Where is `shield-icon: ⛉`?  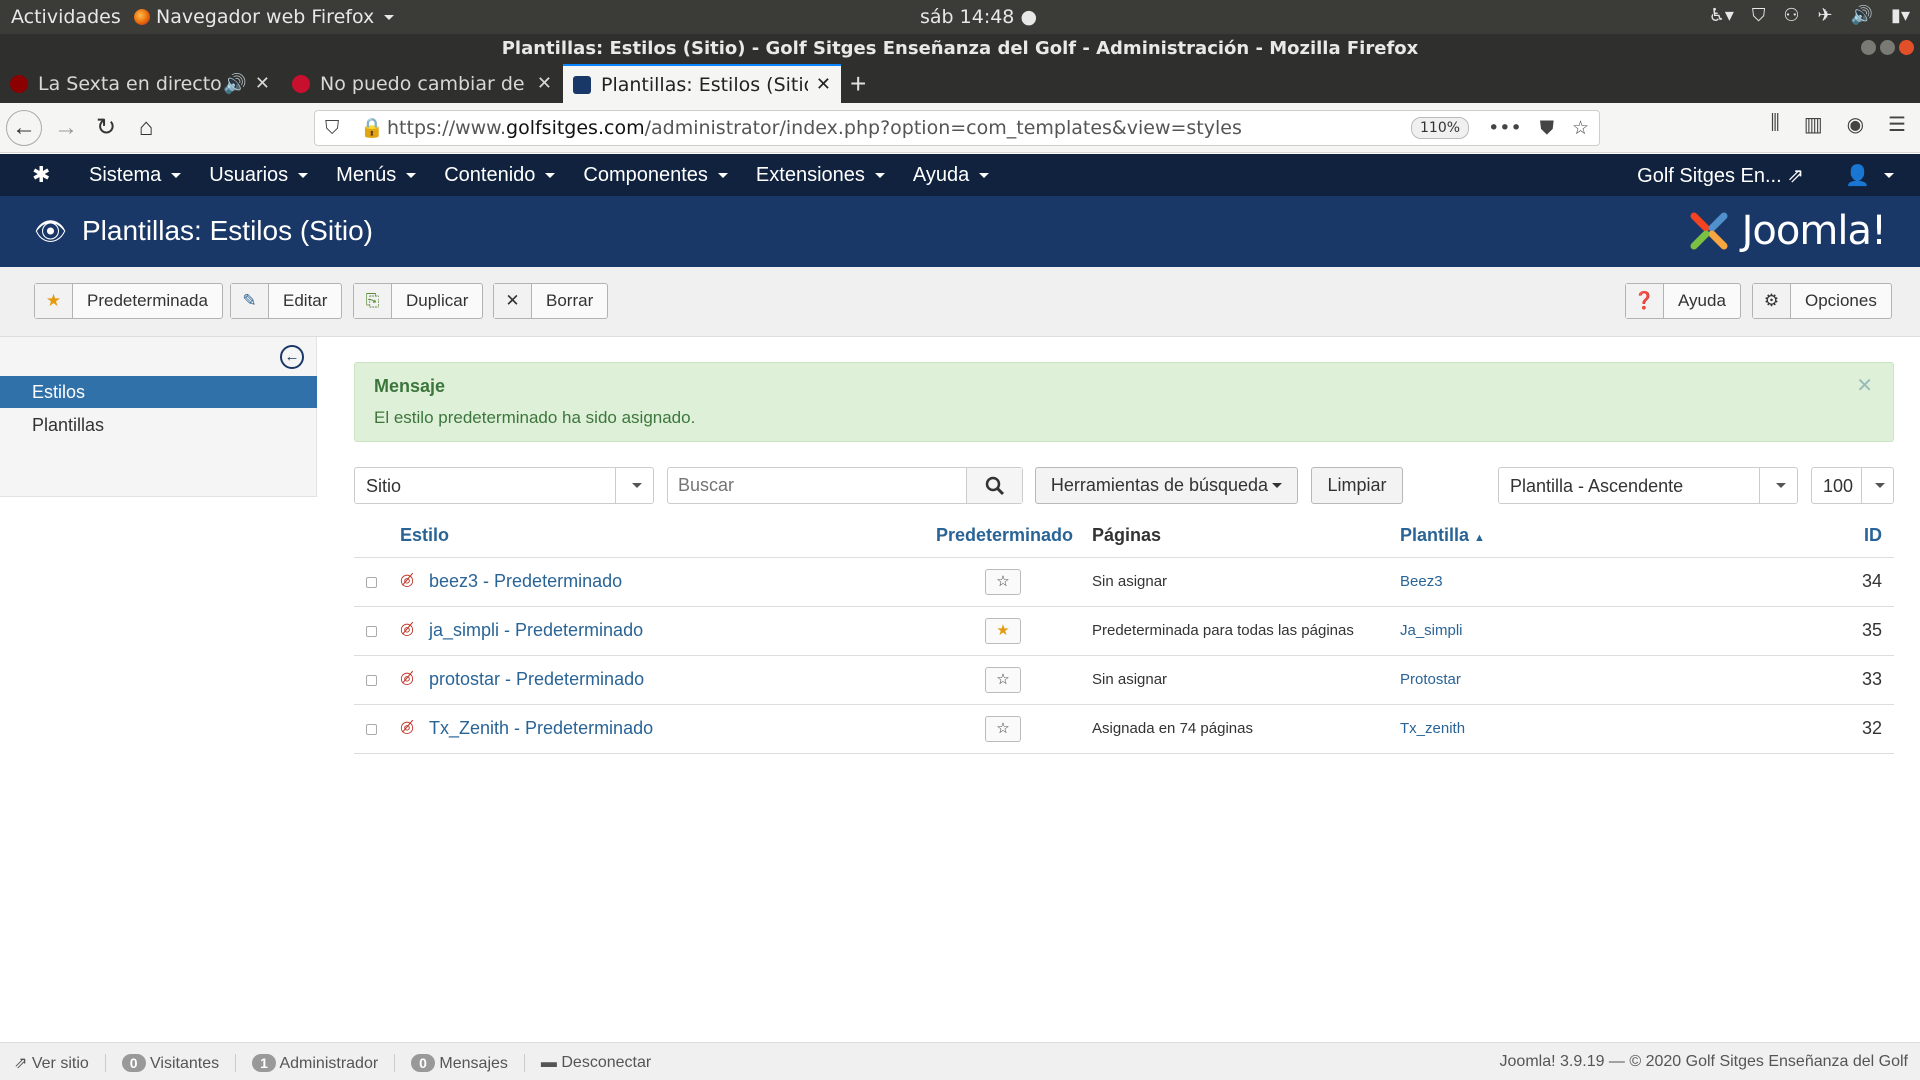 shield-icon: ⛉ is located at coordinates (1759, 15).